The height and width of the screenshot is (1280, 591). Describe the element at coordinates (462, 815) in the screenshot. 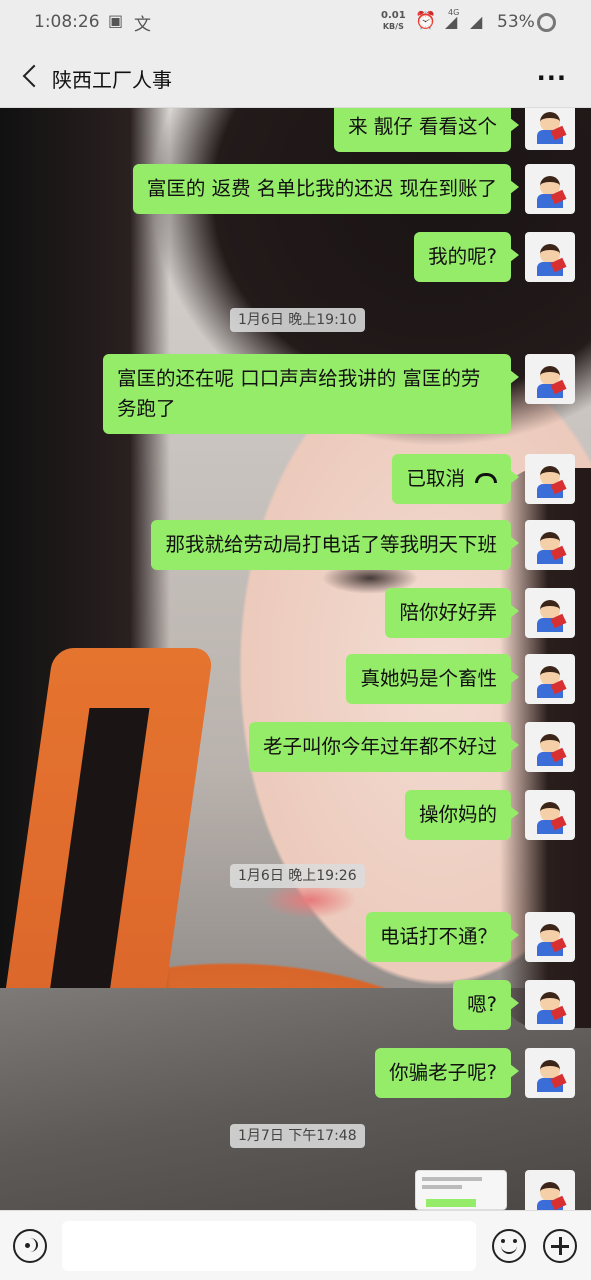

I see `message-bubble: 操你妈的` at that location.